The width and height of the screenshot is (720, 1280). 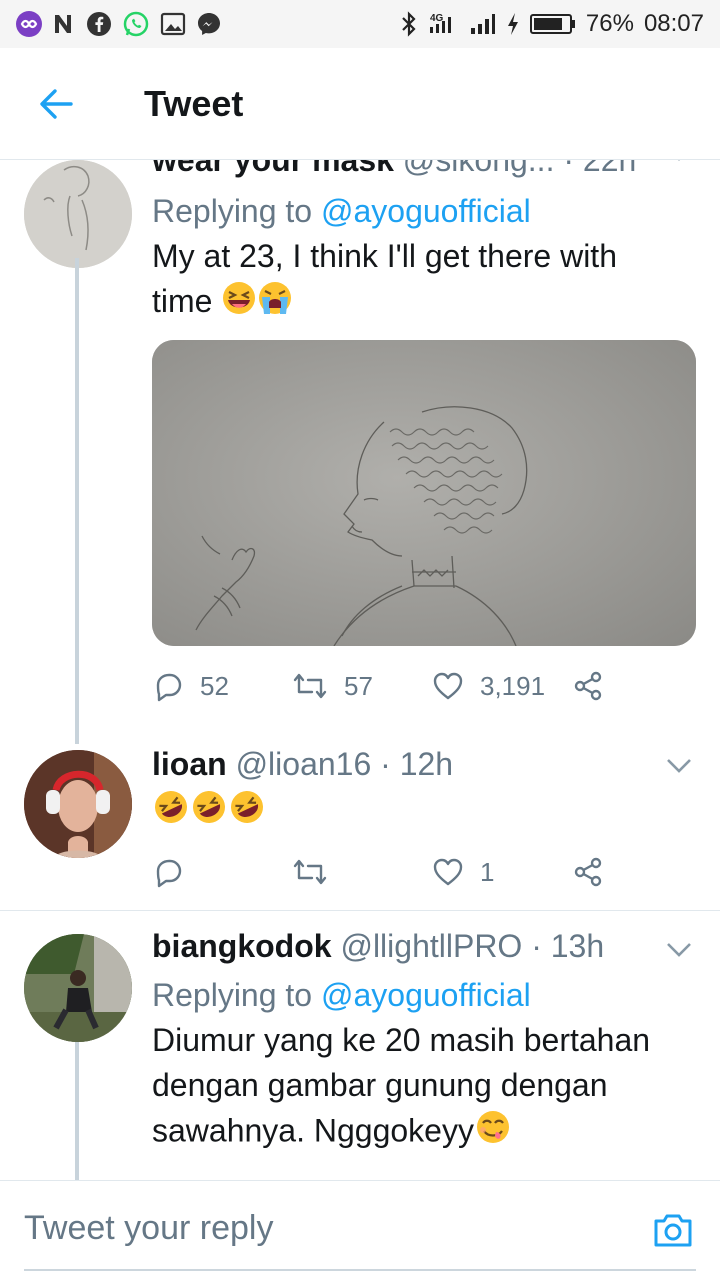 I want to click on infinity-app-icon, so click(x=29, y=24).